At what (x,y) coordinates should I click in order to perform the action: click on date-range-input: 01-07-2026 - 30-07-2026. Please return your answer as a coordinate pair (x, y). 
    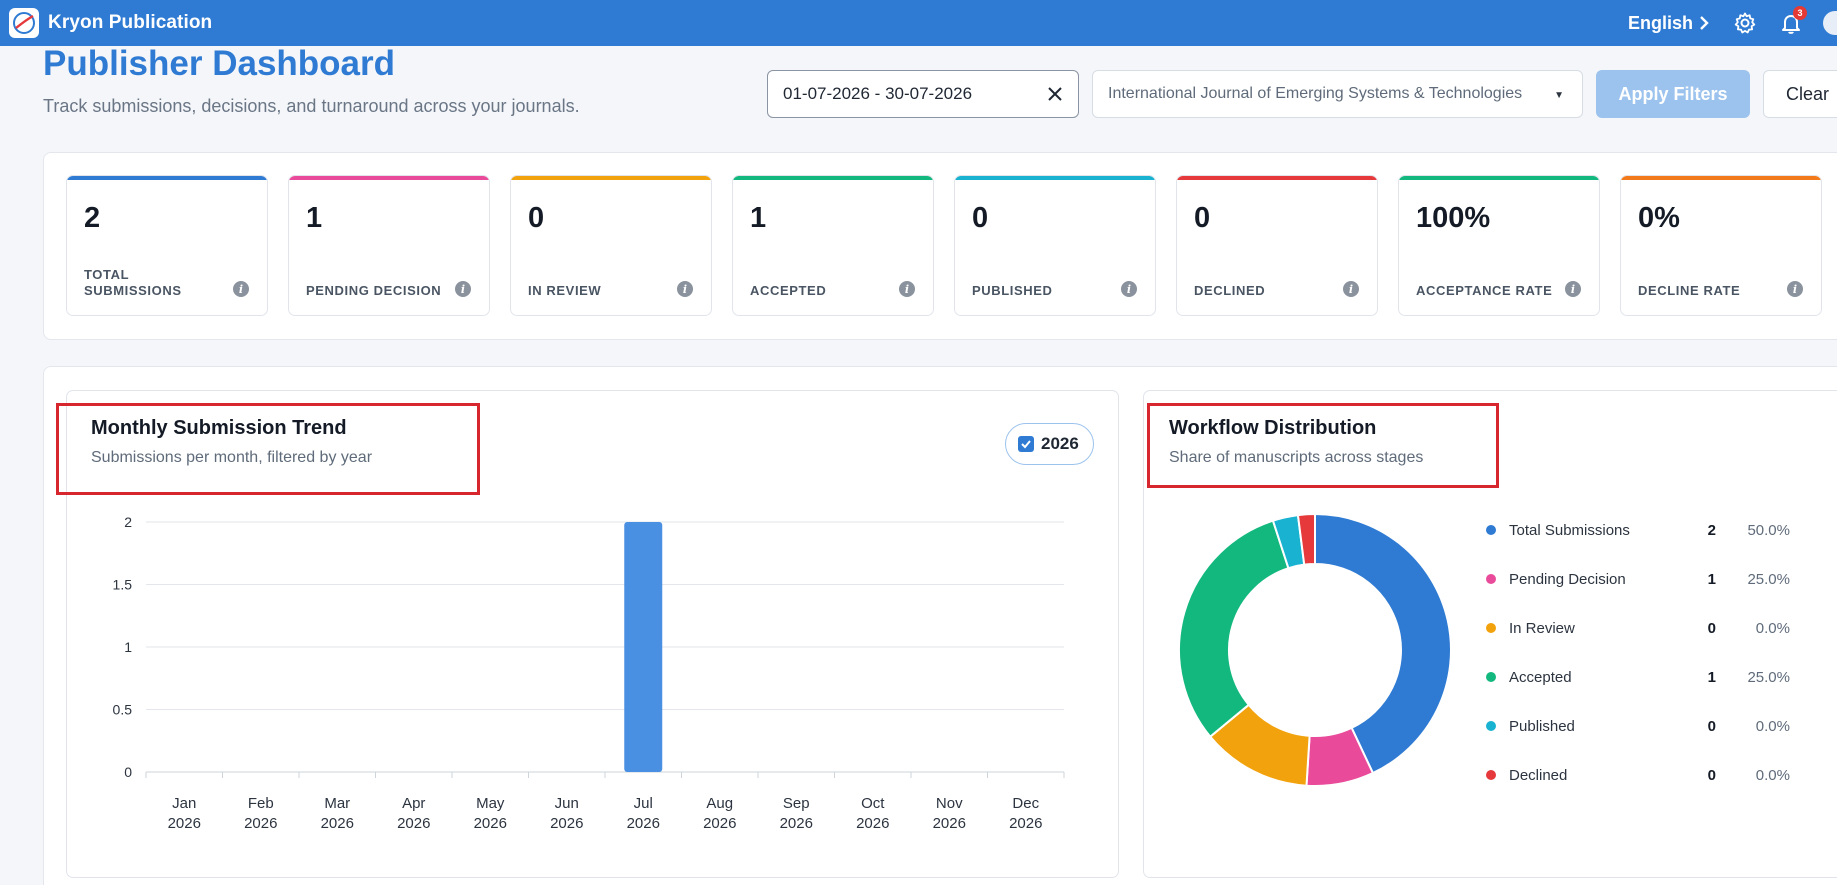
    Looking at the image, I should click on (923, 94).